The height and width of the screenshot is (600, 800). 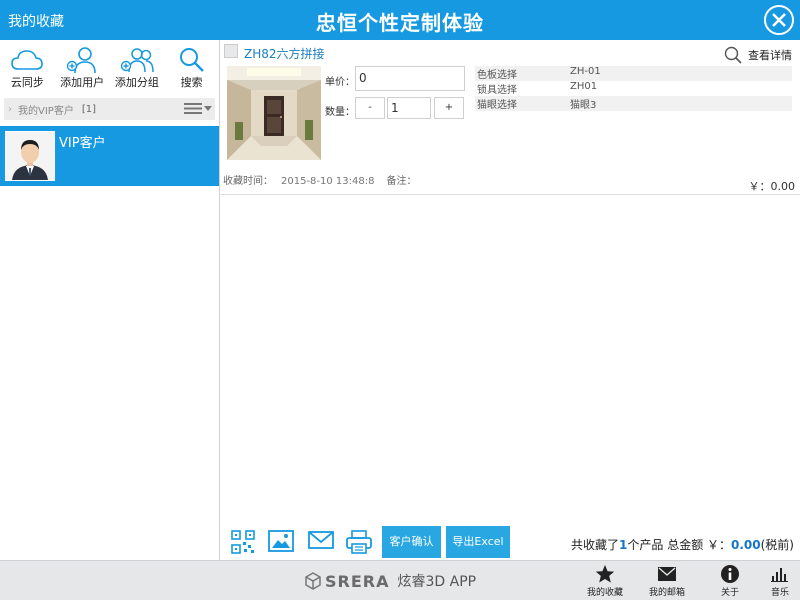 I want to click on user-avatar-icon, so click(x=30, y=156).